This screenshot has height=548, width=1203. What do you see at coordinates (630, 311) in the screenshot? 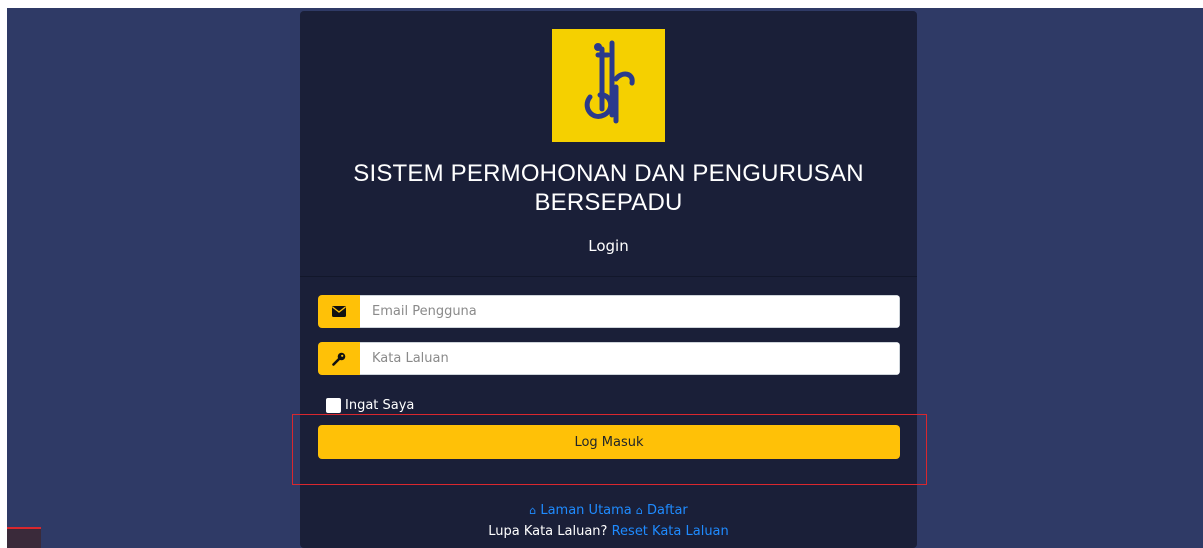
I see `email-field` at bounding box center [630, 311].